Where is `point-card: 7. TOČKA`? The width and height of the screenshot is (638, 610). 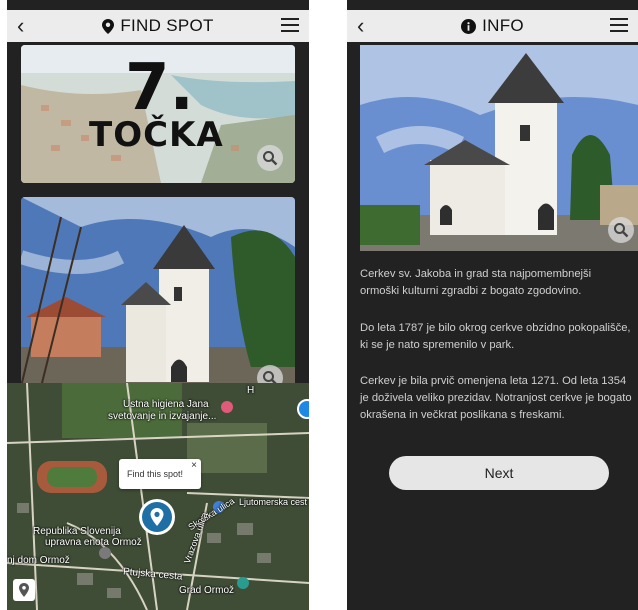 point-card: 7. TOČKA is located at coordinates (158, 114).